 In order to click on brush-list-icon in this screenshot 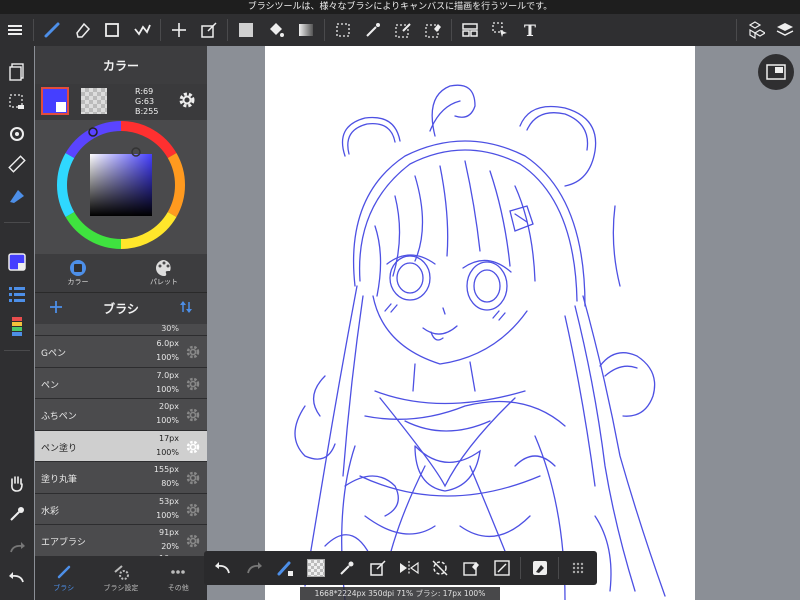, I will do `click(17, 294)`.